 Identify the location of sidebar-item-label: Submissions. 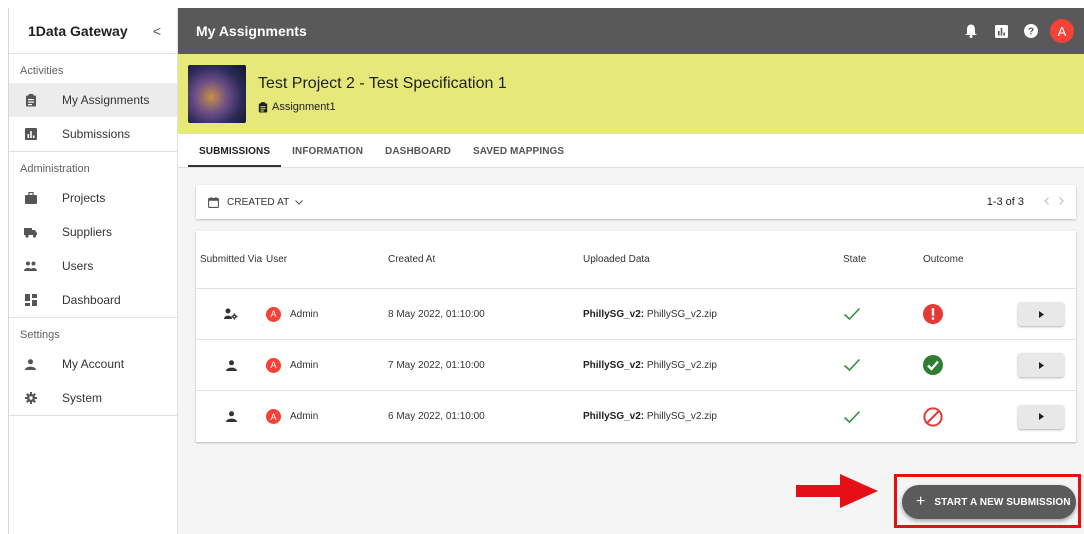
(96, 134).